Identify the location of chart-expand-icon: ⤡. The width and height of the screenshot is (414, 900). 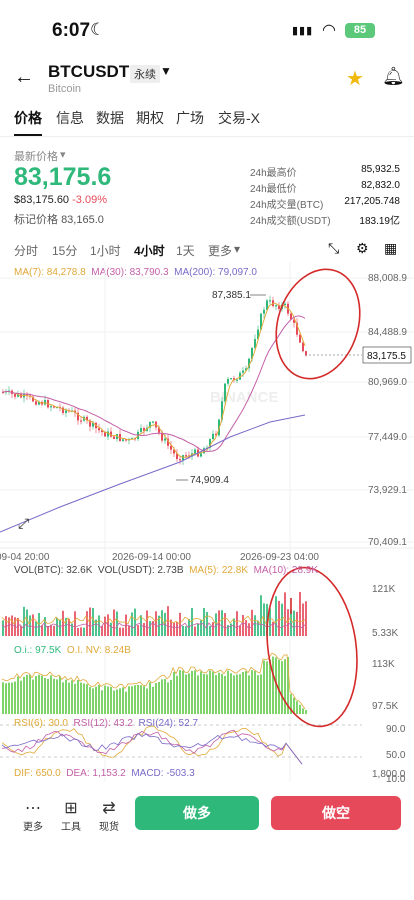
(333, 248).